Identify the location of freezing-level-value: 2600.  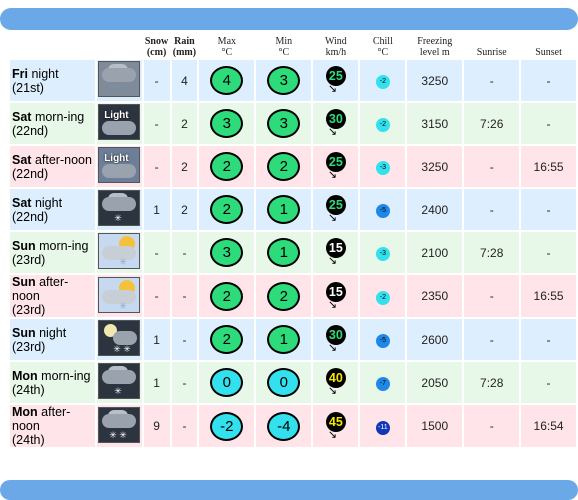
(435, 339).